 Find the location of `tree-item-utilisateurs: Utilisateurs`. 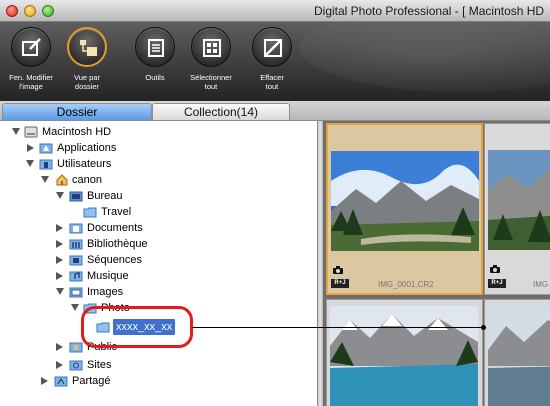

tree-item-utilisateurs: Utilisateurs is located at coordinates (100, 164).